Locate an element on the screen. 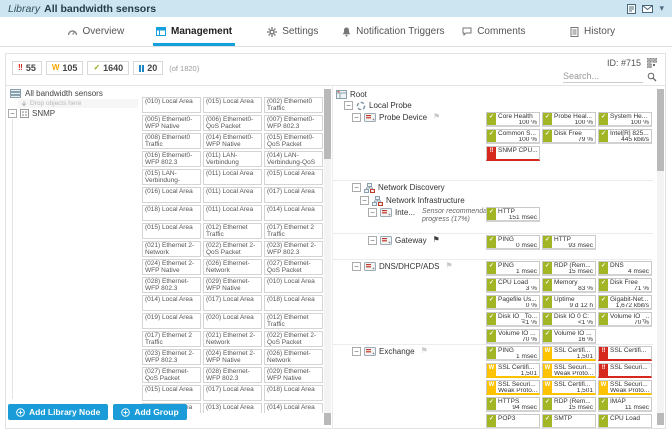 Image resolution: width=672 pixels, height=429 pixels. tab-comments: Comments is located at coordinates (494, 31).